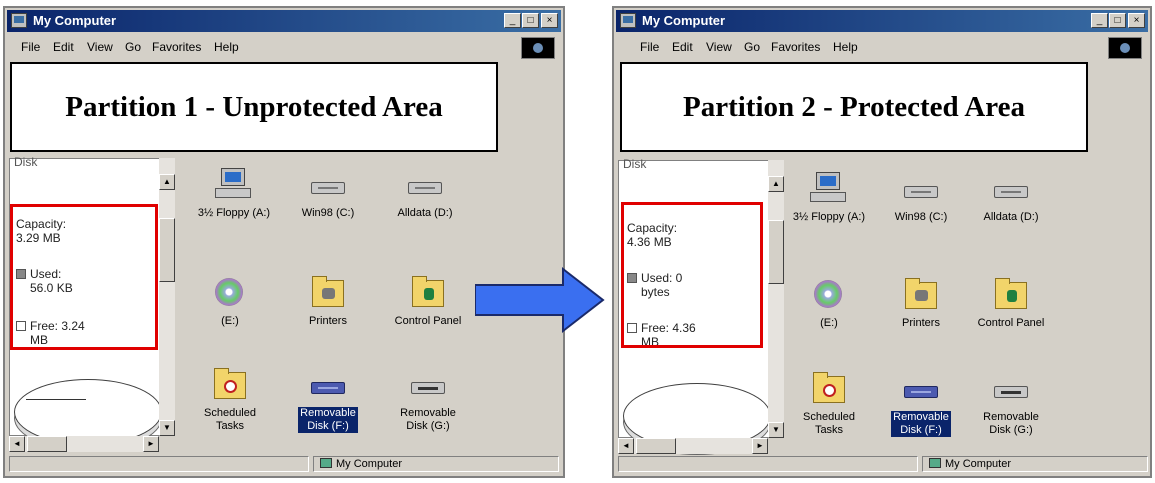 The image size is (1155, 483). Describe the element at coordinates (254, 107) in the screenshot. I see `partition-1-label-box: Partition 1 - Unprotected Area` at that location.